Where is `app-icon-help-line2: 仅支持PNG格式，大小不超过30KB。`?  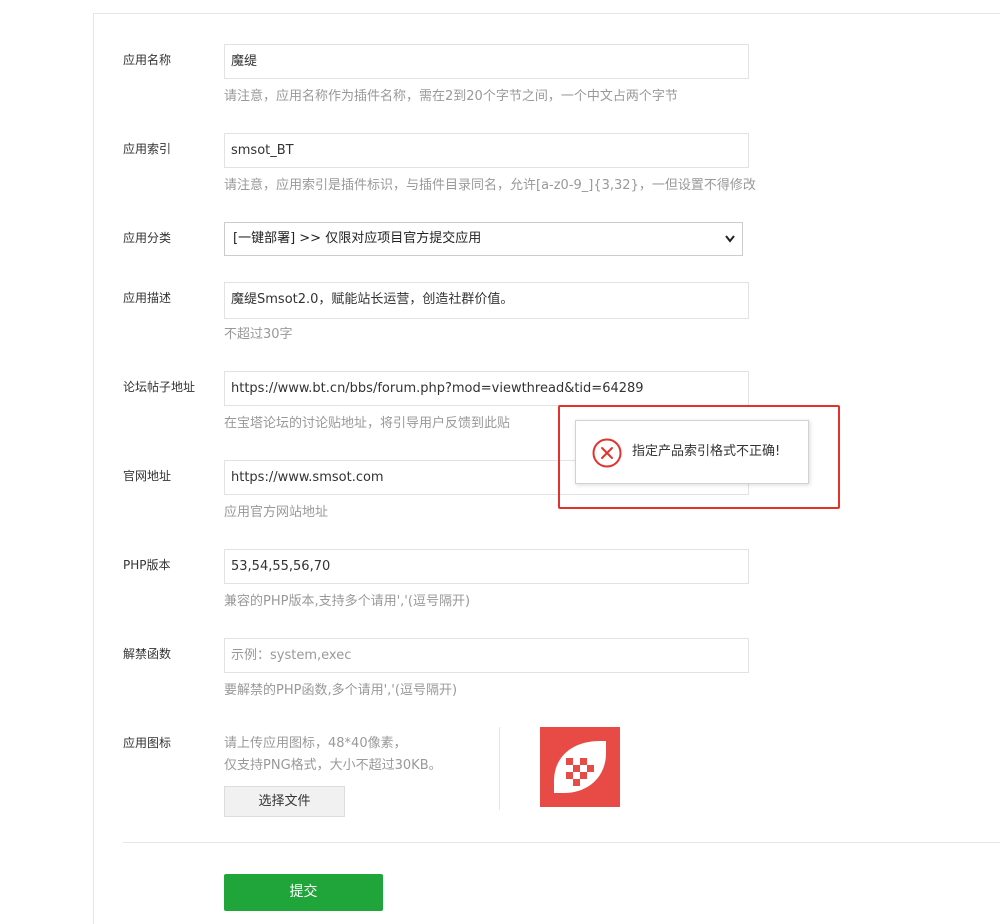
app-icon-help-line2: 仅支持PNG格式，大小不超过30KB。 is located at coordinates (333, 765).